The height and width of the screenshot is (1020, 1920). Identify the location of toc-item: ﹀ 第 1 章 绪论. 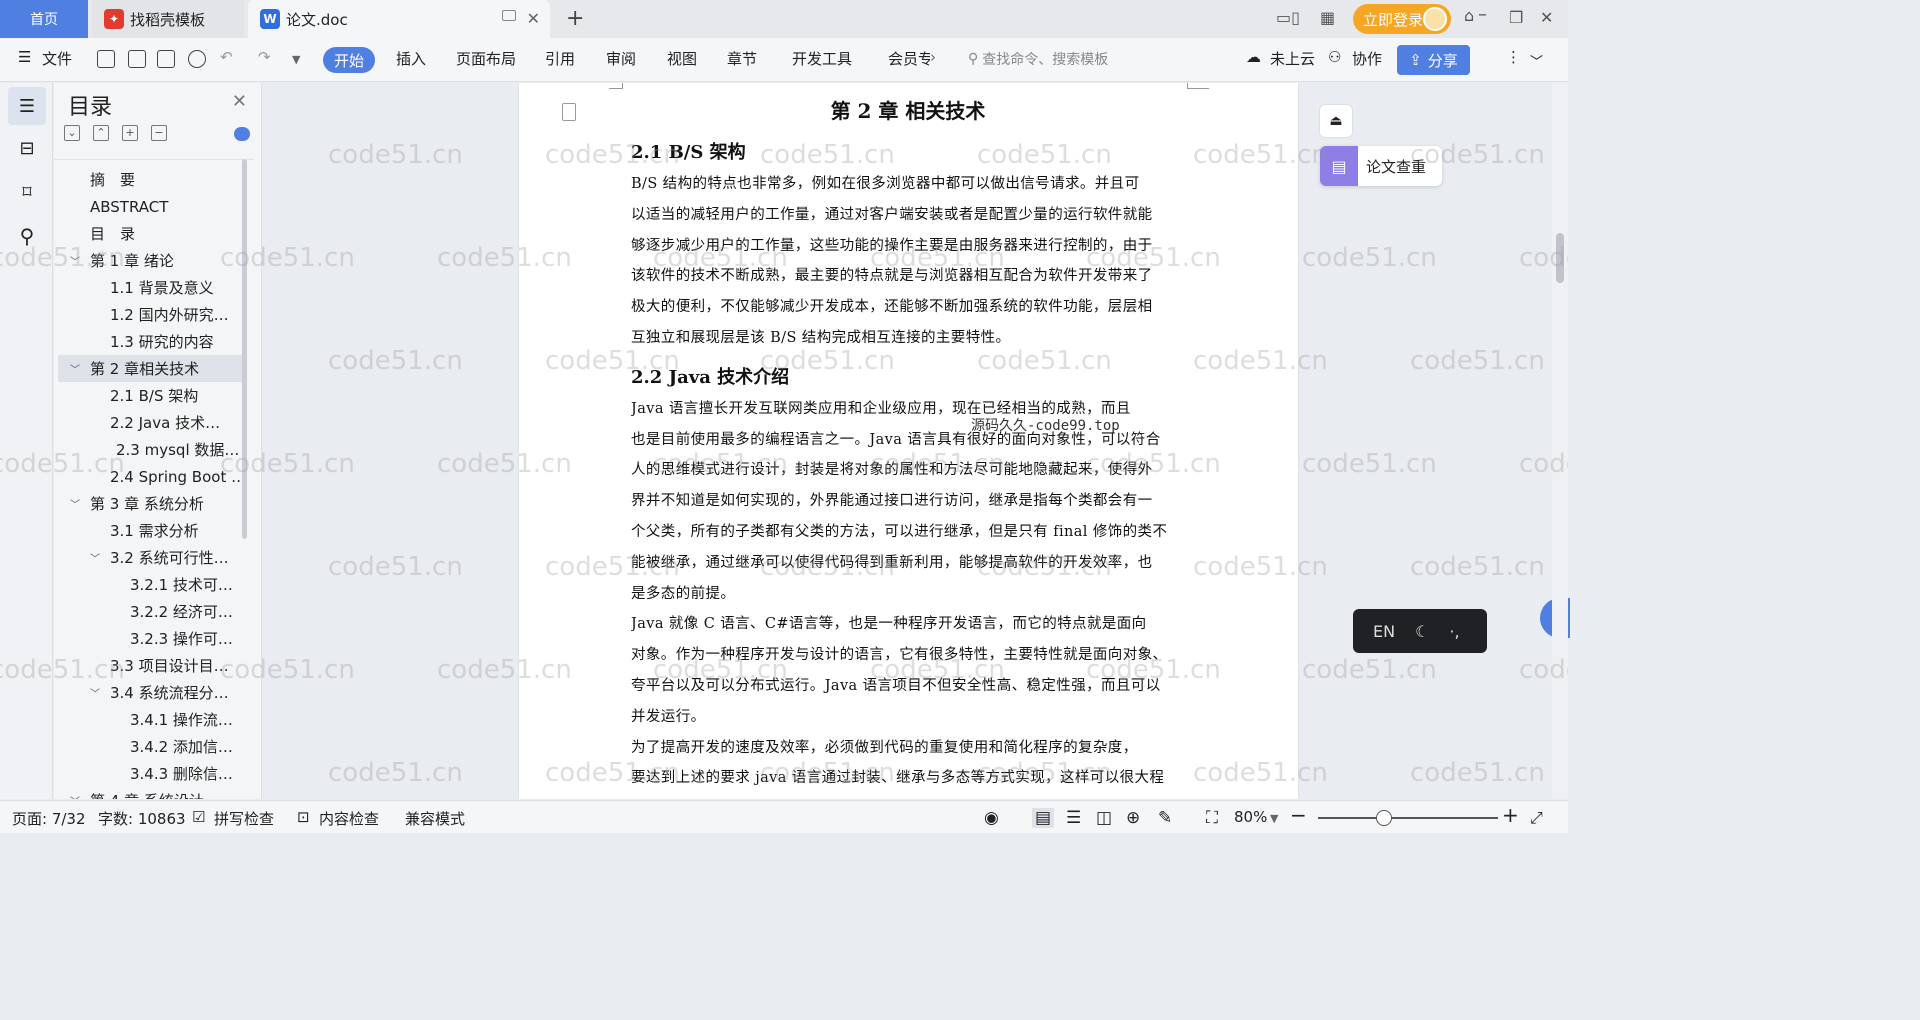
(150, 260).